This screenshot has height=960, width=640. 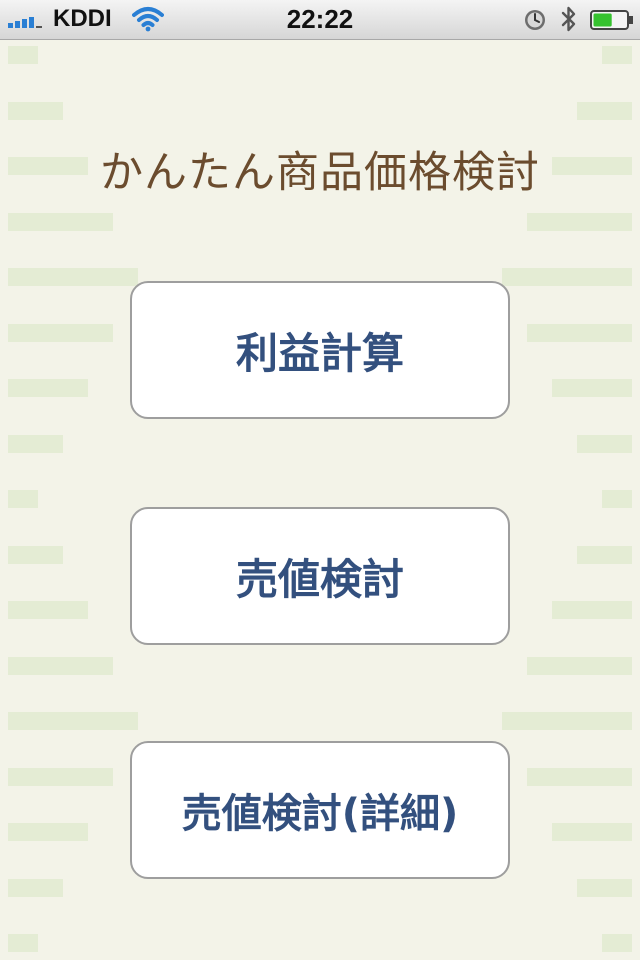 I want to click on selling-price-review-button: 売値検討, so click(x=320, y=576).